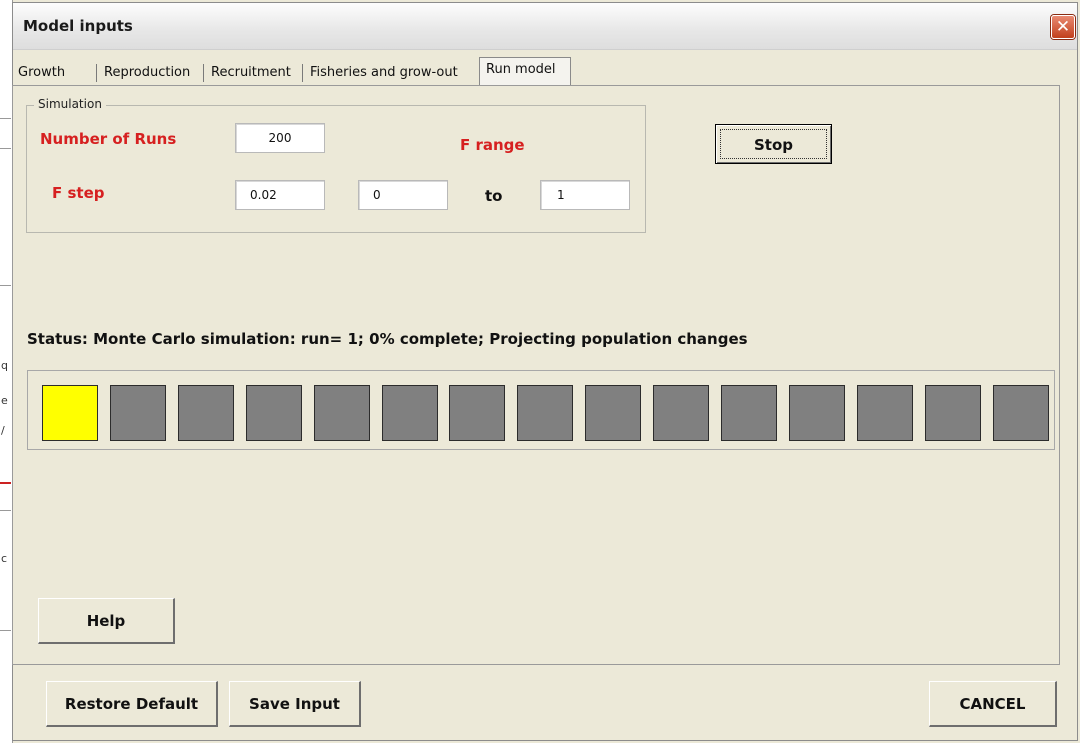 This screenshot has width=1080, height=743. I want to click on number-of-runs-label: Number of Runs, so click(108, 139).